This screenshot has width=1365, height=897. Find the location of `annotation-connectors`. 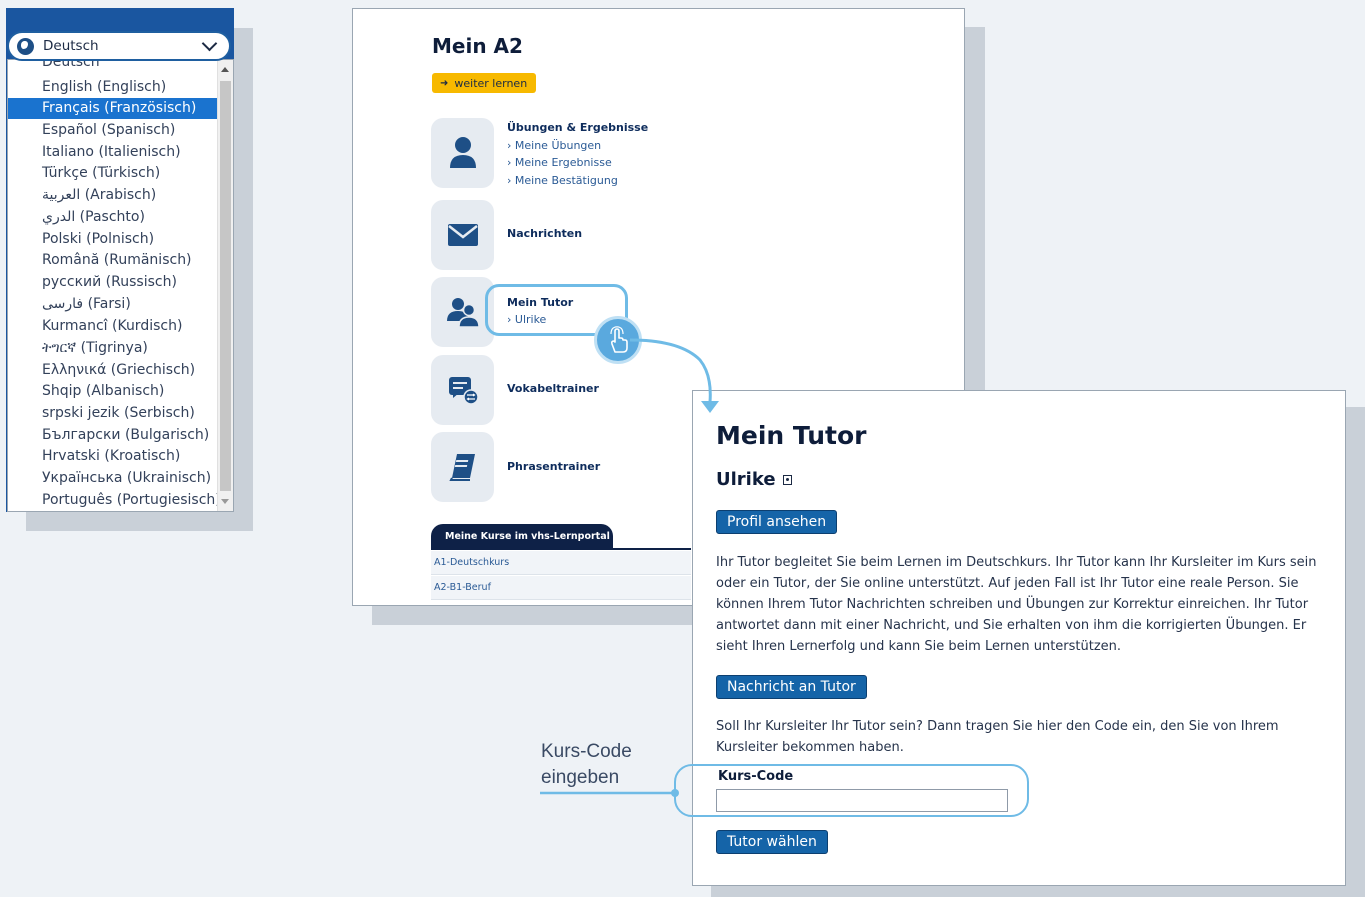

annotation-connectors is located at coordinates (629, 567).